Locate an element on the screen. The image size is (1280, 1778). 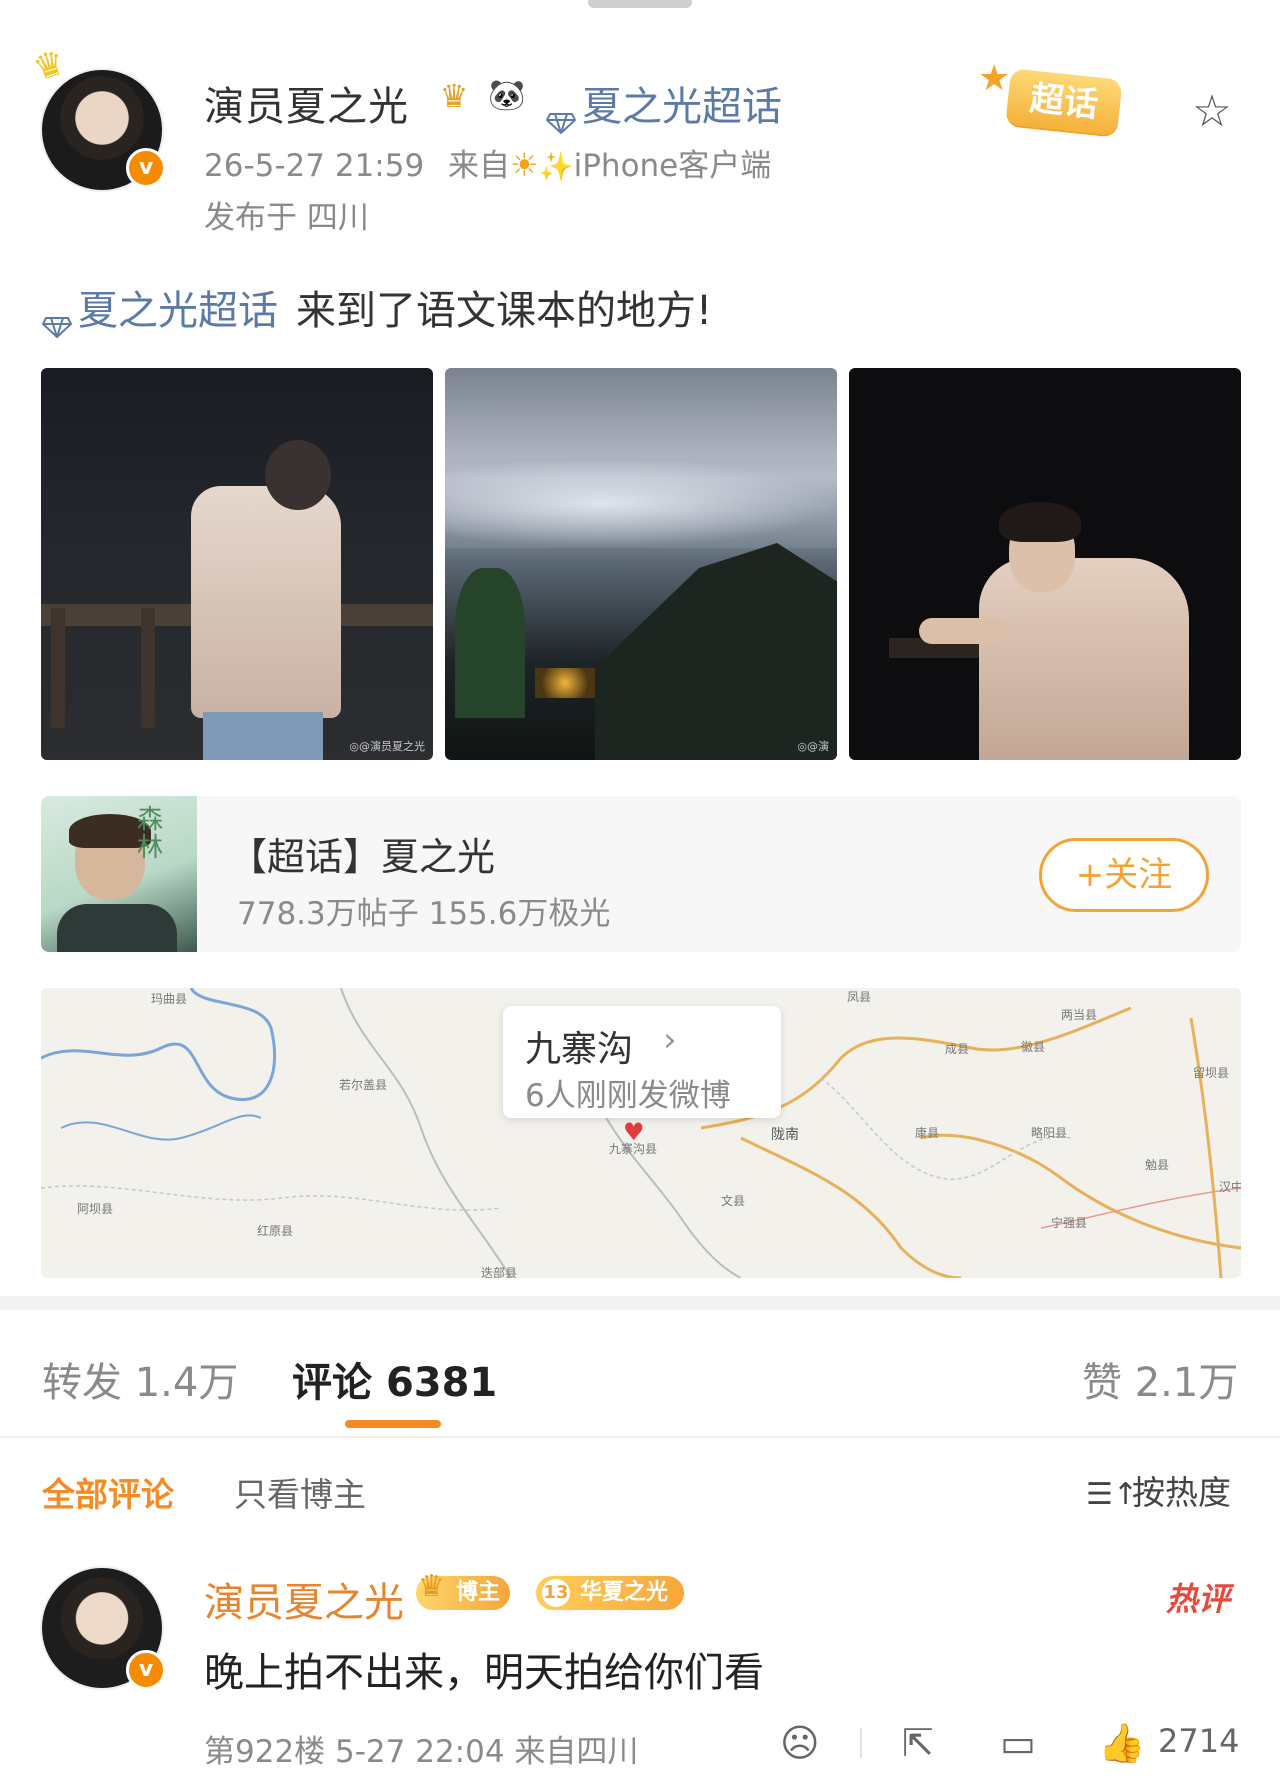
map-label: 留坝县 is located at coordinates (1211, 1073).